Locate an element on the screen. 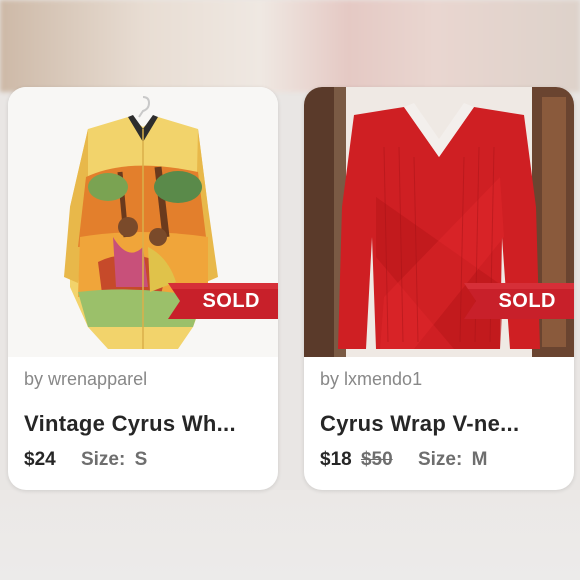  seller-username: lxmendo1 is located at coordinates (383, 379).